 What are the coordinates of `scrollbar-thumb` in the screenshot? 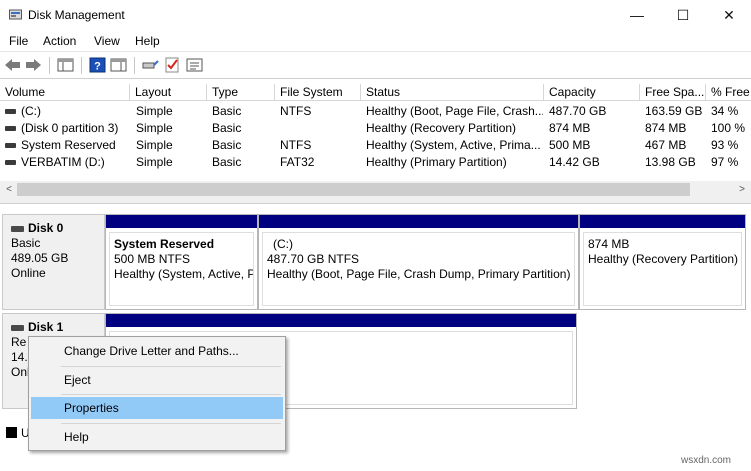 It's located at (353, 189).